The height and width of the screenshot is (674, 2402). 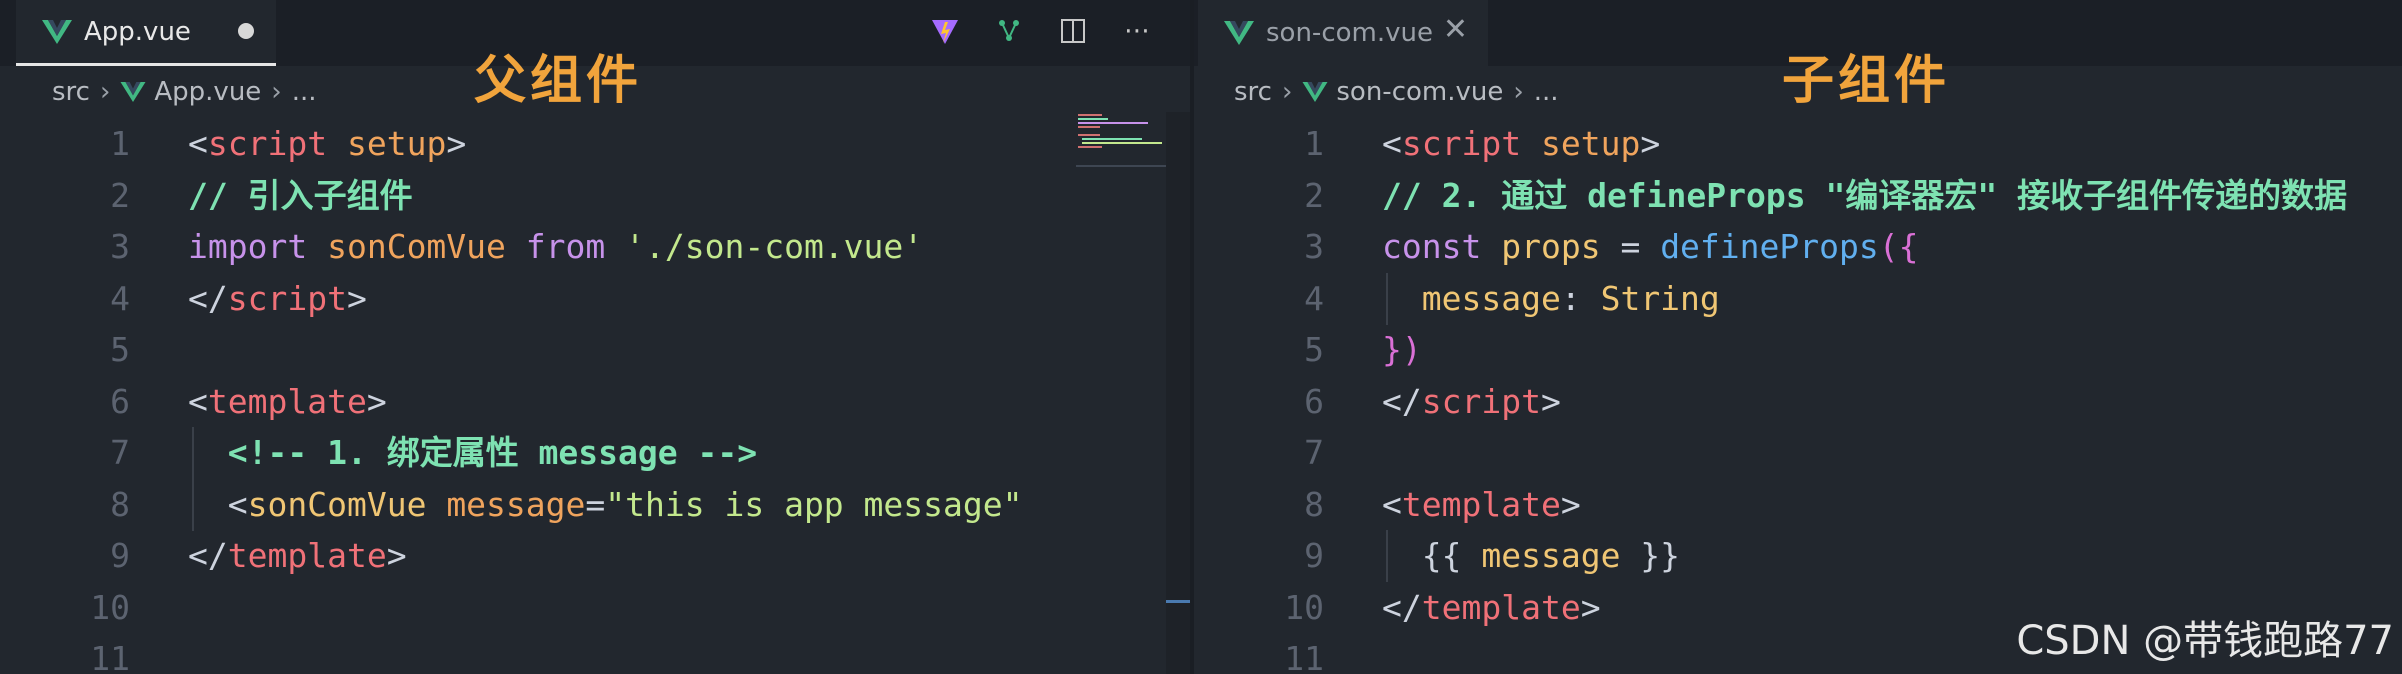 I want to click on child-component-annotation: 子组件, so click(x=1866, y=81).